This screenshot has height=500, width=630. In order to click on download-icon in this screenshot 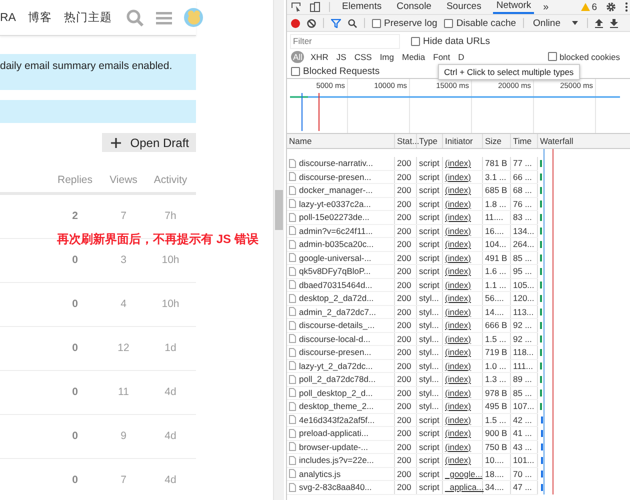, I will do `click(614, 23)`.